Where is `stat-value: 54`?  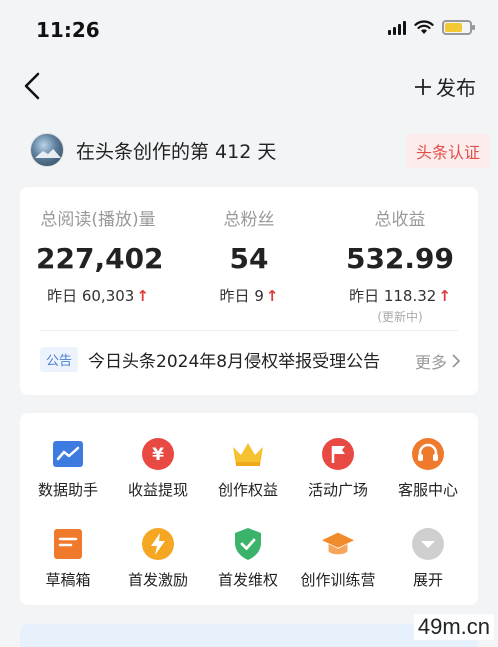 stat-value: 54 is located at coordinates (249, 258).